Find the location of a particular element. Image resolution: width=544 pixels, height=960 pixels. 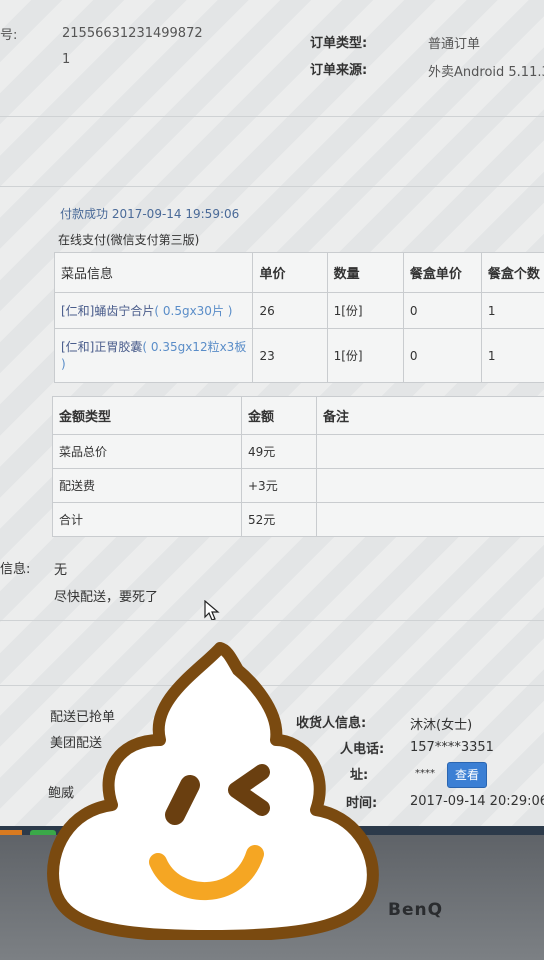

order-no-label: 号: is located at coordinates (9, 35).